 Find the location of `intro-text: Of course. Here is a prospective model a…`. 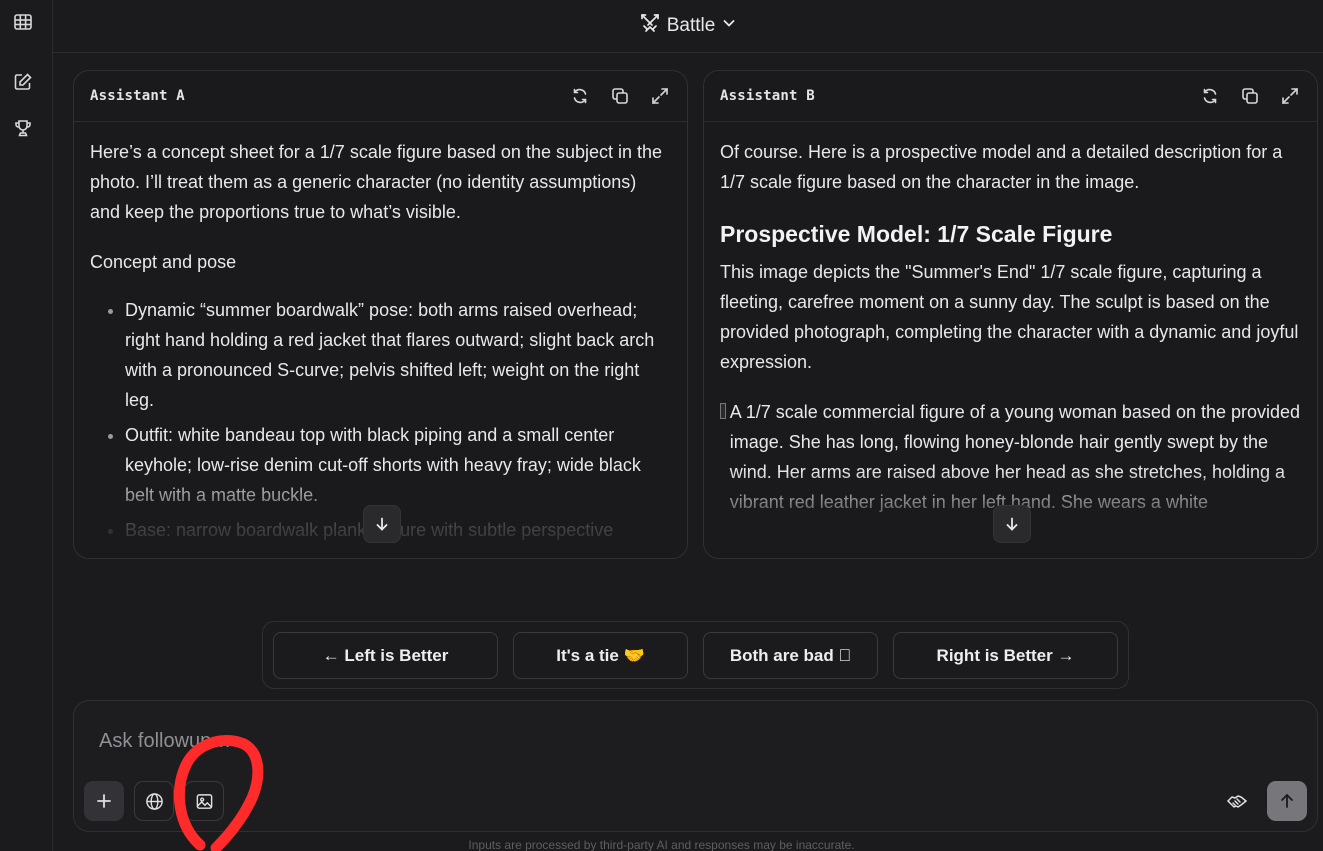

intro-text: Of course. Here is a prospective model a… is located at coordinates (1001, 167).